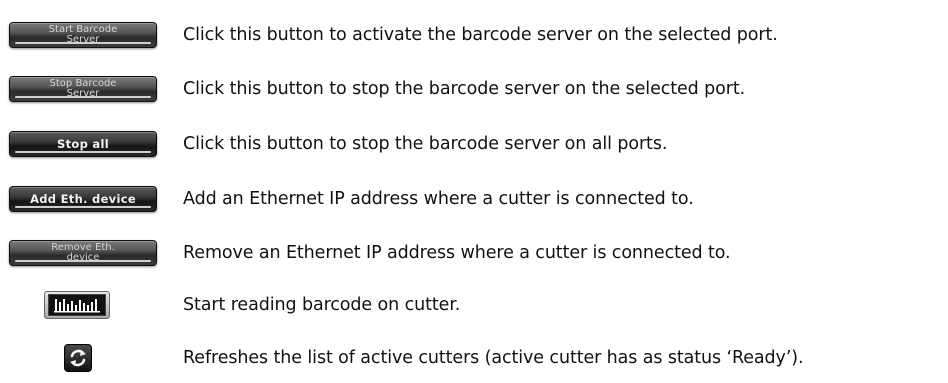 Image resolution: width=948 pixels, height=383 pixels. I want to click on refresh-button, so click(78, 358).